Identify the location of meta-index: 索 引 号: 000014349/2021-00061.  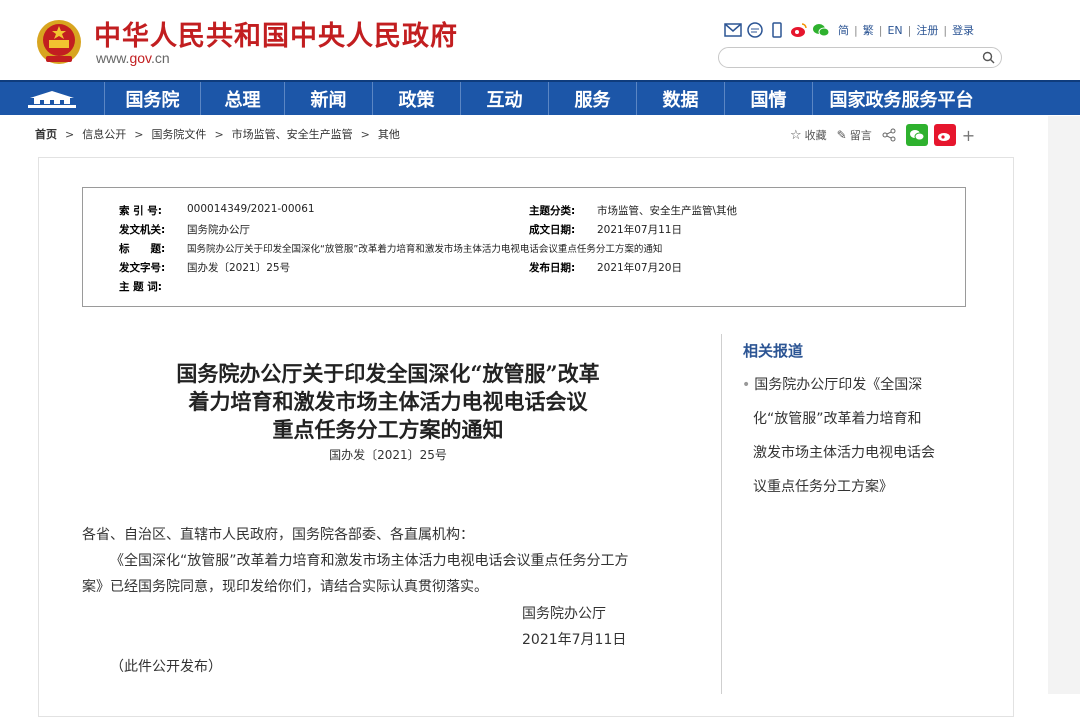
(217, 210).